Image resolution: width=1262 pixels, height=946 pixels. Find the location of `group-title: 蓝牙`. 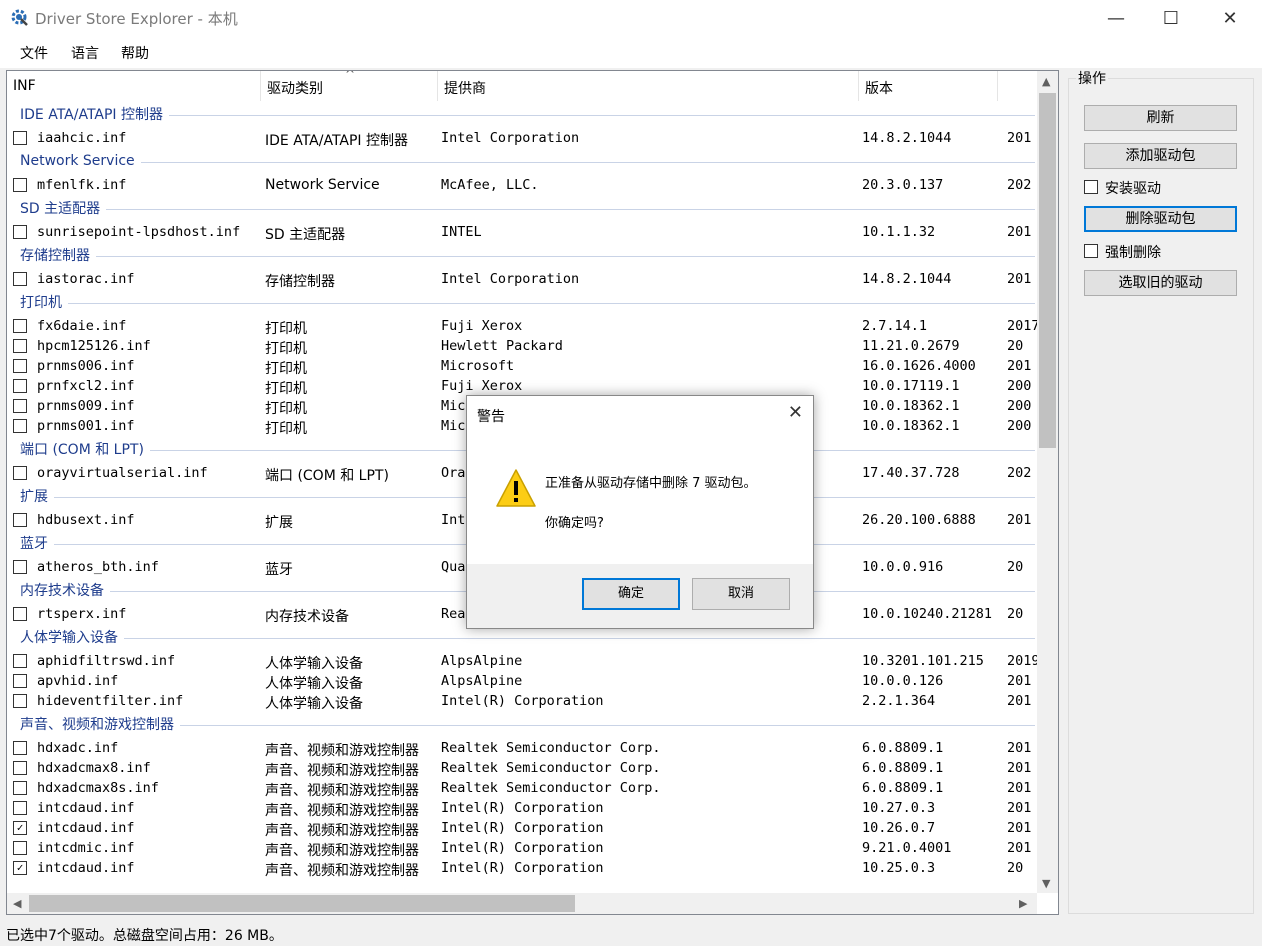

group-title: 蓝牙 is located at coordinates (34, 544).